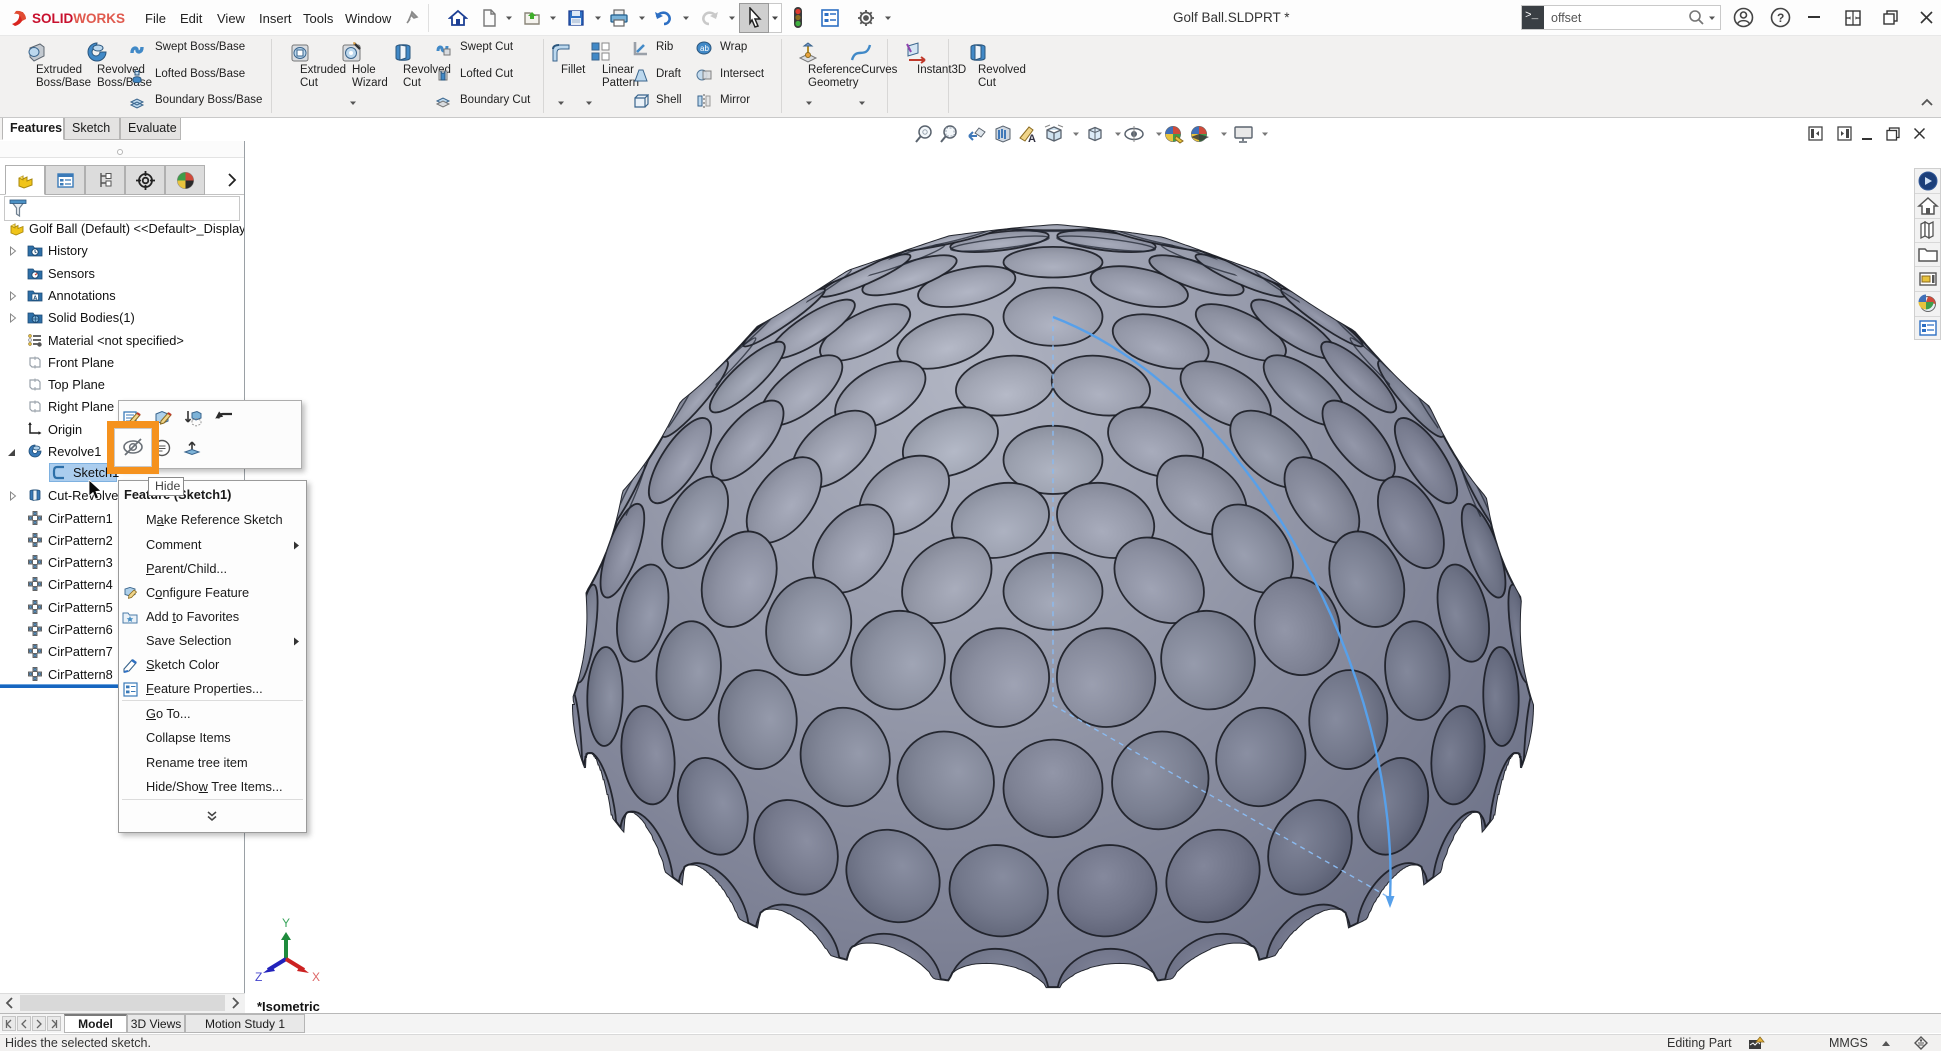  Describe the element at coordinates (78, 18) in the screenshot. I see `svg-text: SOLIDWORKS` at that location.